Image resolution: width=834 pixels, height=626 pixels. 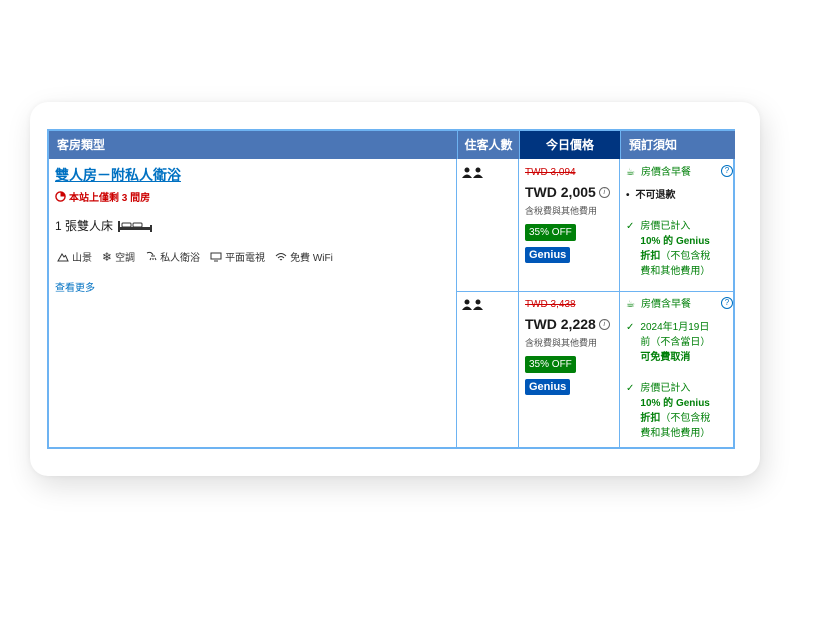 What do you see at coordinates (488, 145) in the screenshot?
I see `header-guests: 住客人數` at bounding box center [488, 145].